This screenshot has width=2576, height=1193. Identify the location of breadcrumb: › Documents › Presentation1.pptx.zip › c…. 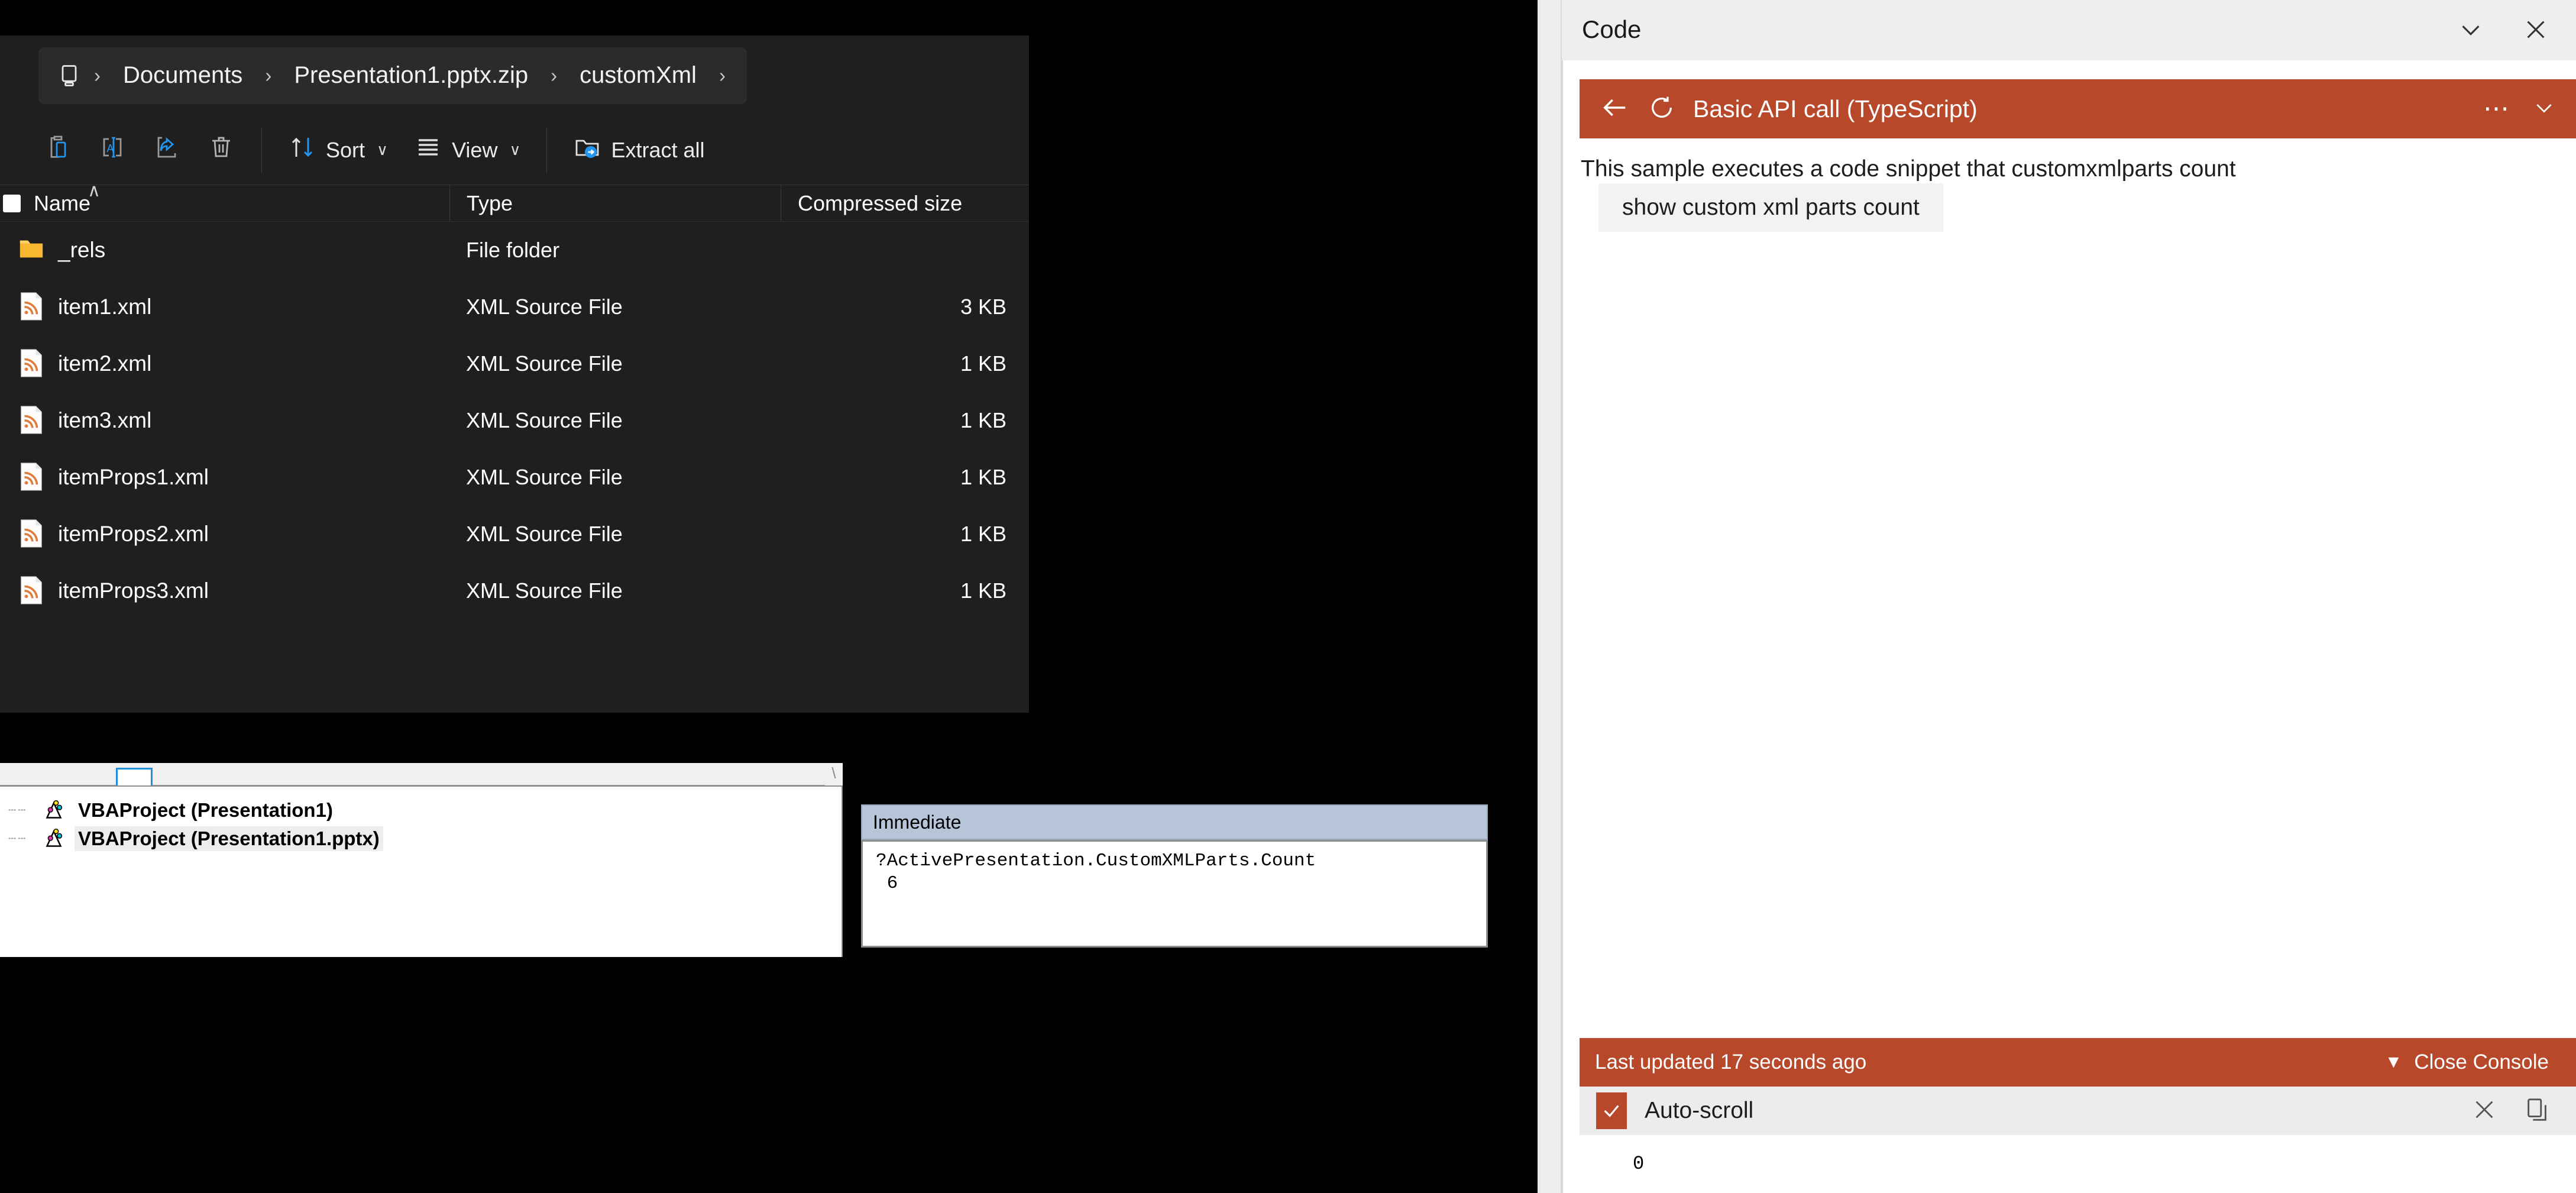
(392, 75).